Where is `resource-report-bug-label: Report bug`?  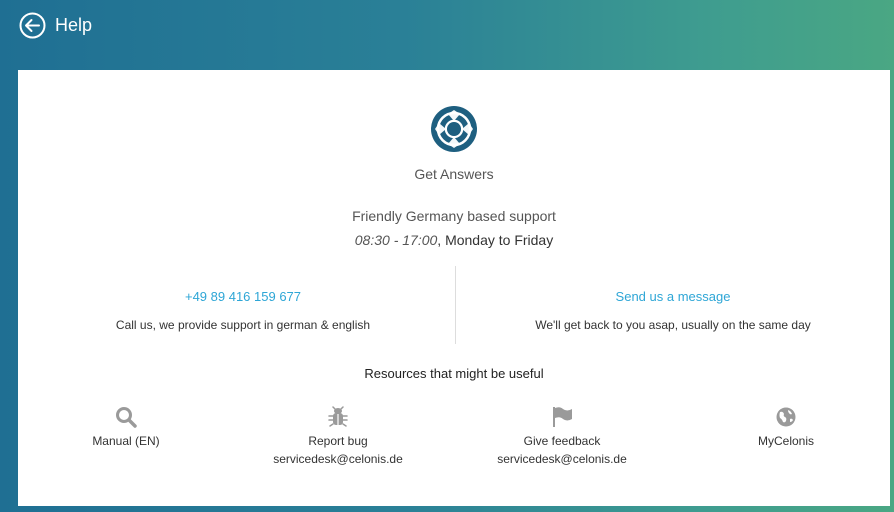
resource-report-bug-label: Report bug is located at coordinates (338, 441).